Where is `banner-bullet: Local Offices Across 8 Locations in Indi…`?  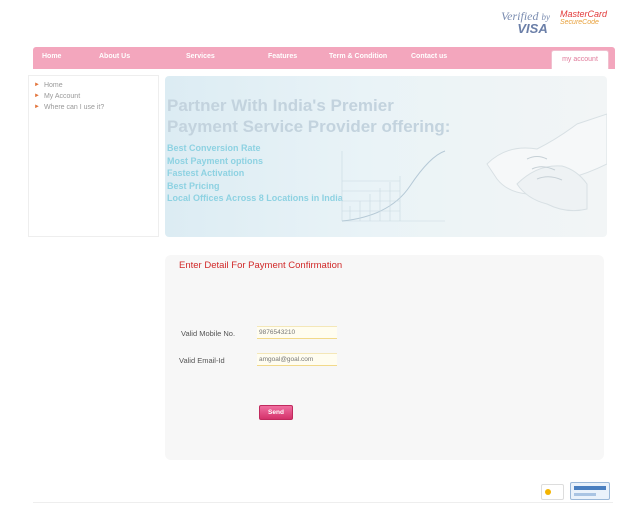 banner-bullet: Local Offices Across 8 Locations in Indi… is located at coordinates (255, 198).